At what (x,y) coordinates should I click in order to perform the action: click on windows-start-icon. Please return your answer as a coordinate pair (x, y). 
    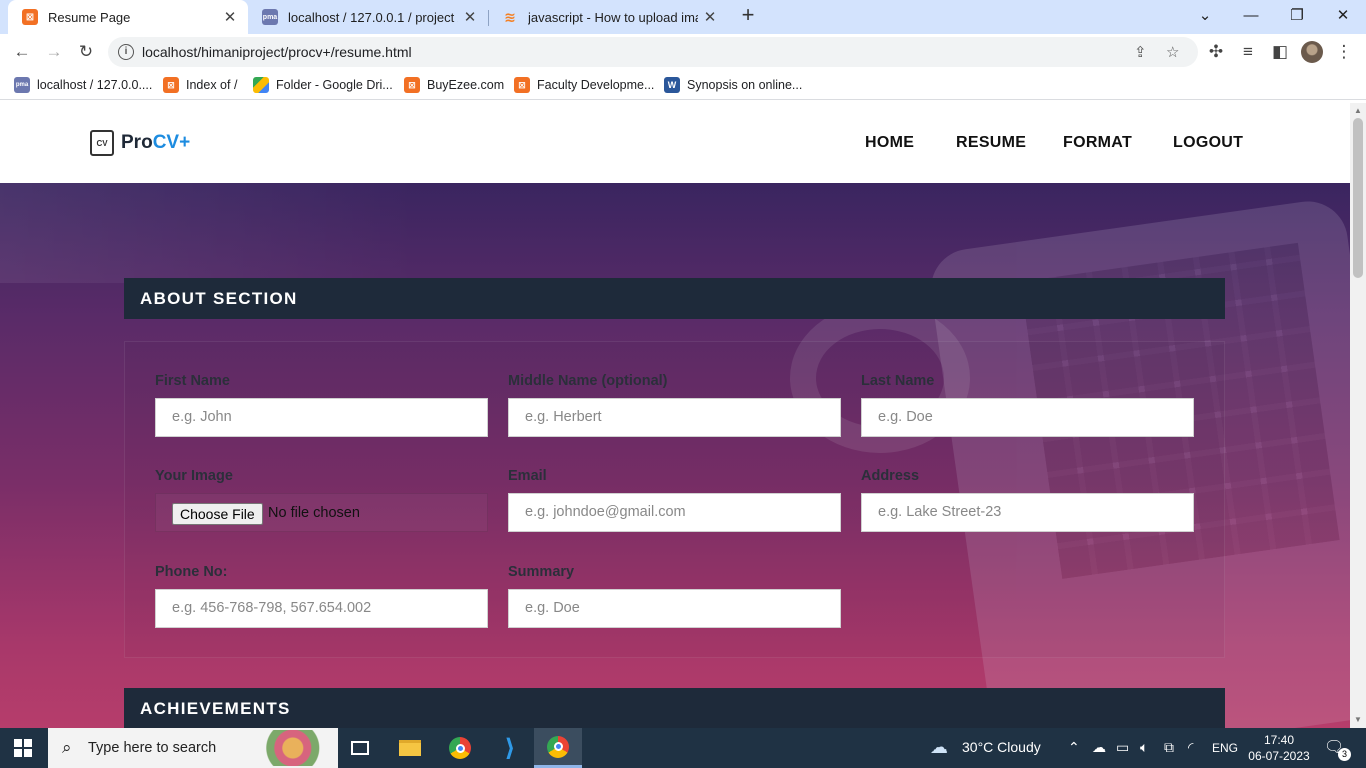
    Looking at the image, I should click on (23, 748).